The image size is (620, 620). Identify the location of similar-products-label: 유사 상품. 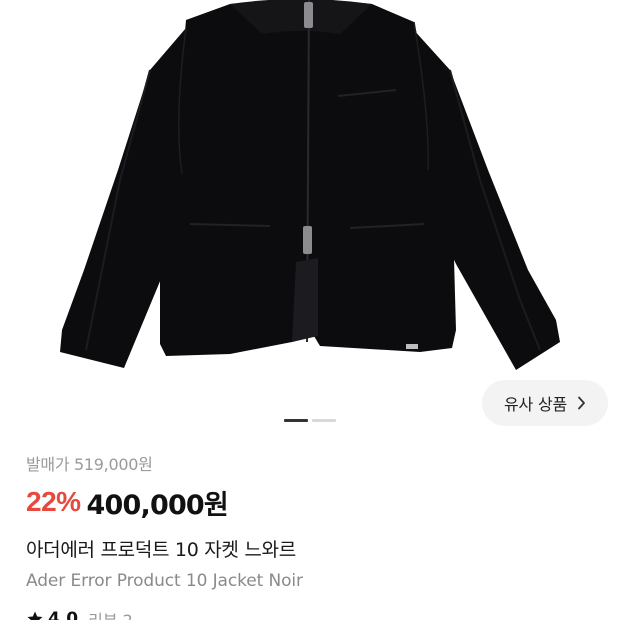
(535, 404).